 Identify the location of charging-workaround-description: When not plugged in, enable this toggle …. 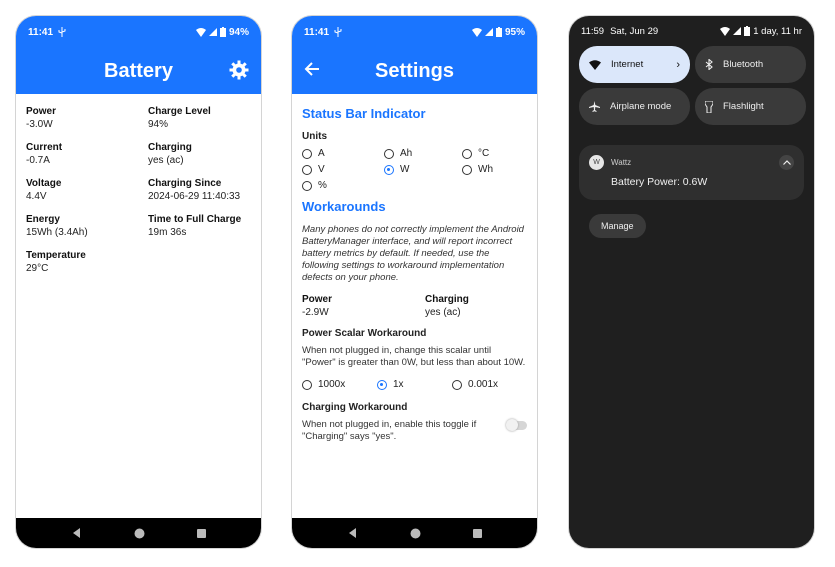
(389, 430).